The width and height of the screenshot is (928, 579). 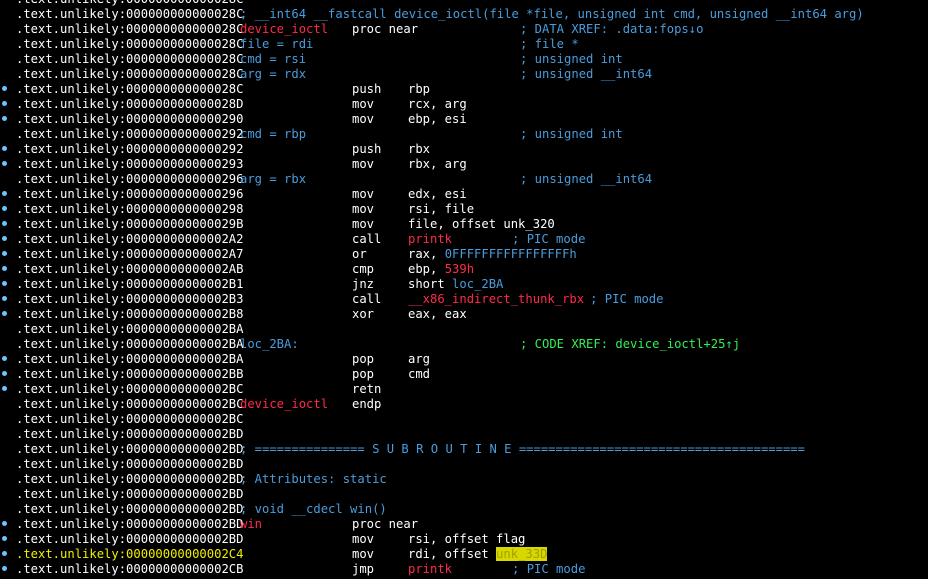 What do you see at coordinates (464, 149) in the screenshot?
I see `disasm-line: .text.unlikely:0000000000000292 push rbx` at bounding box center [464, 149].